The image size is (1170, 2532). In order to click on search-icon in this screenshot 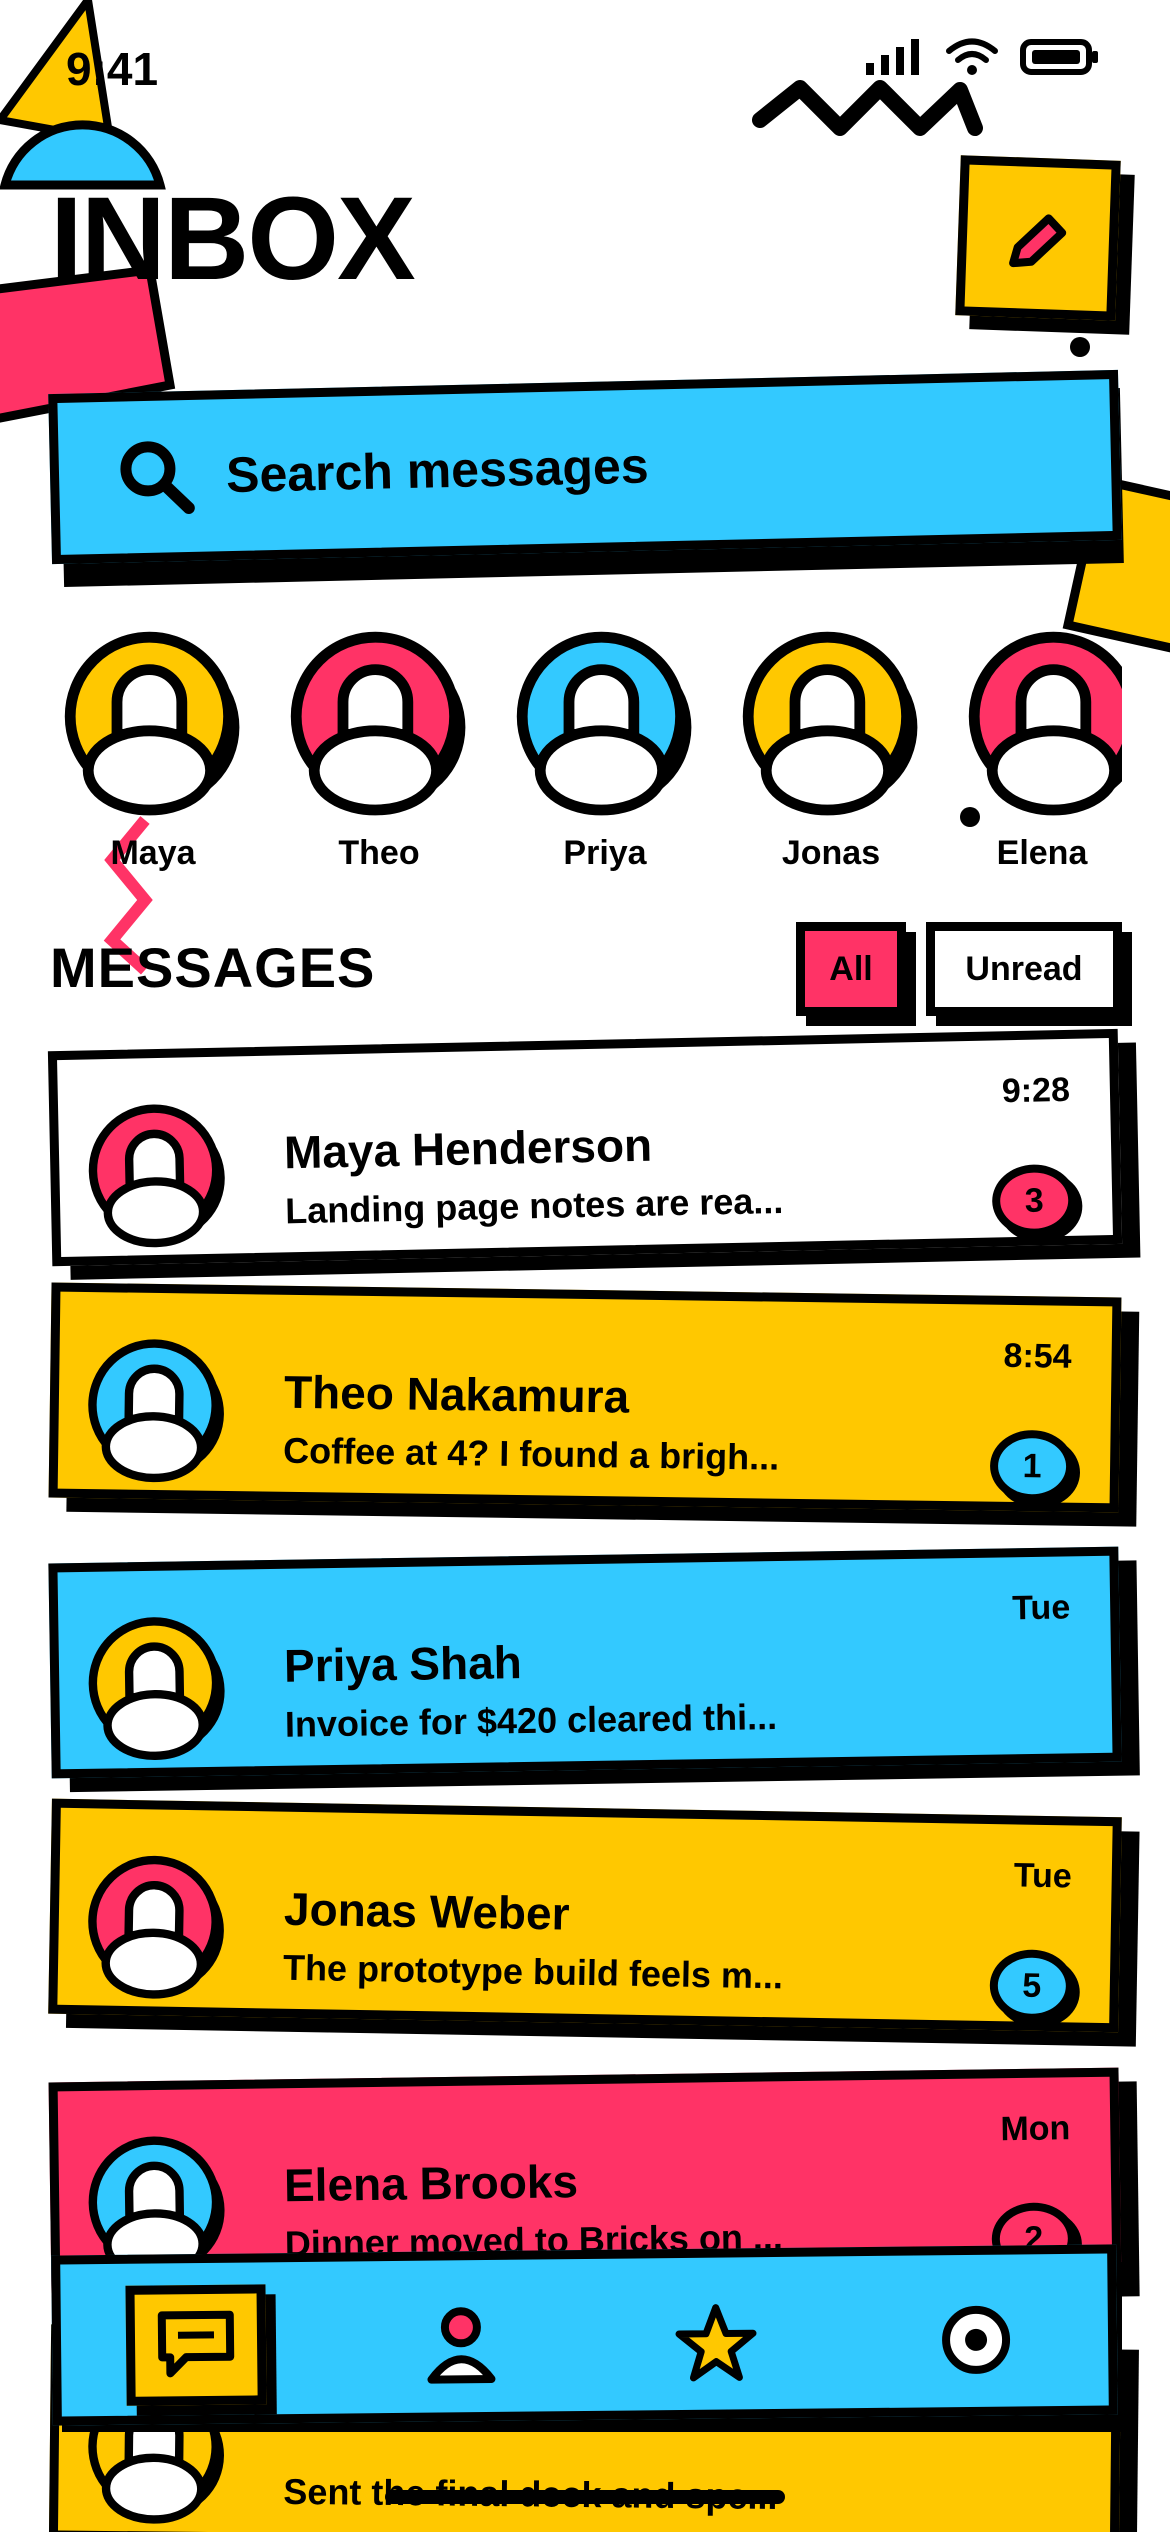, I will do `click(157, 477)`.